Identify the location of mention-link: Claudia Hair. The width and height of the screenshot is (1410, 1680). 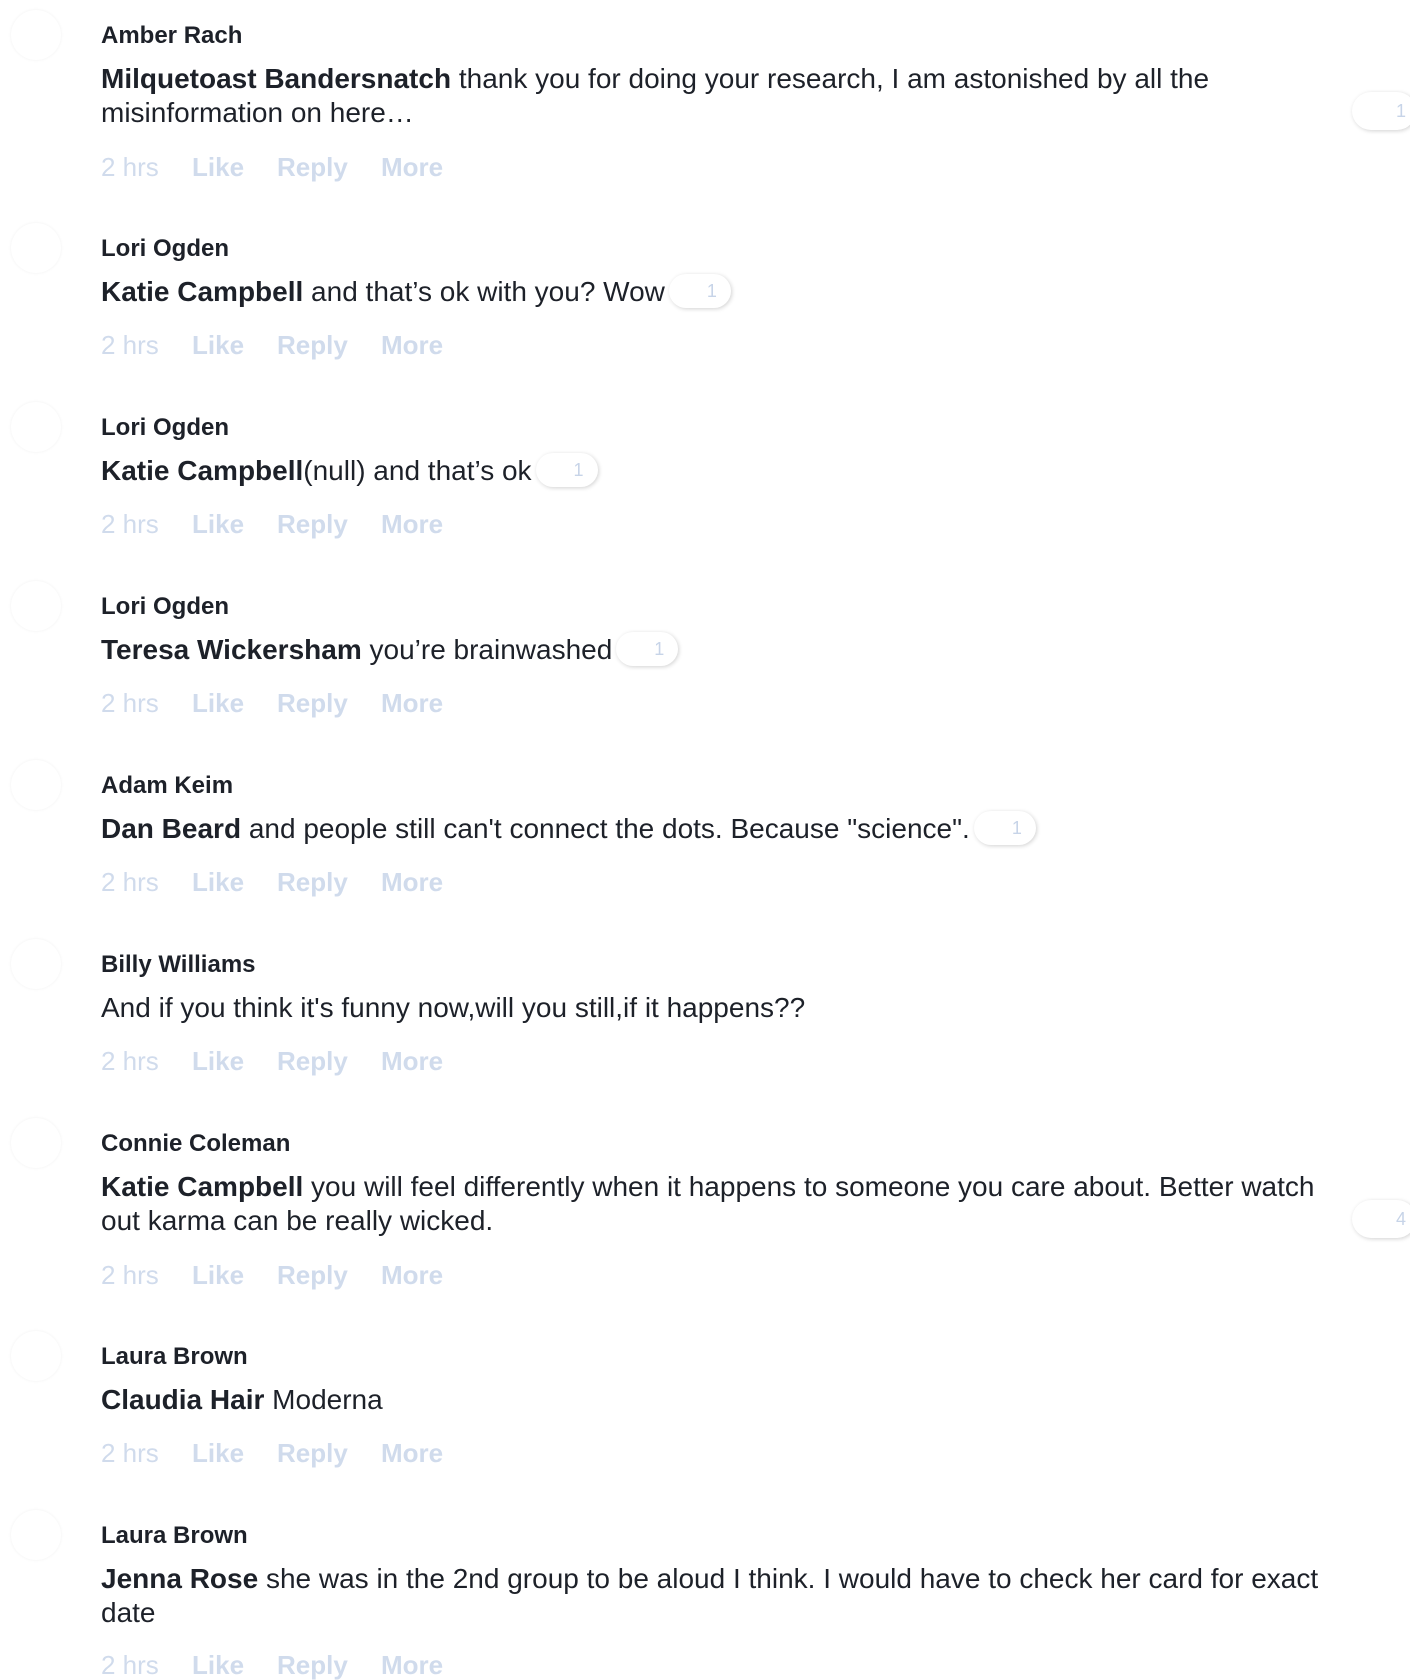
(182, 1399).